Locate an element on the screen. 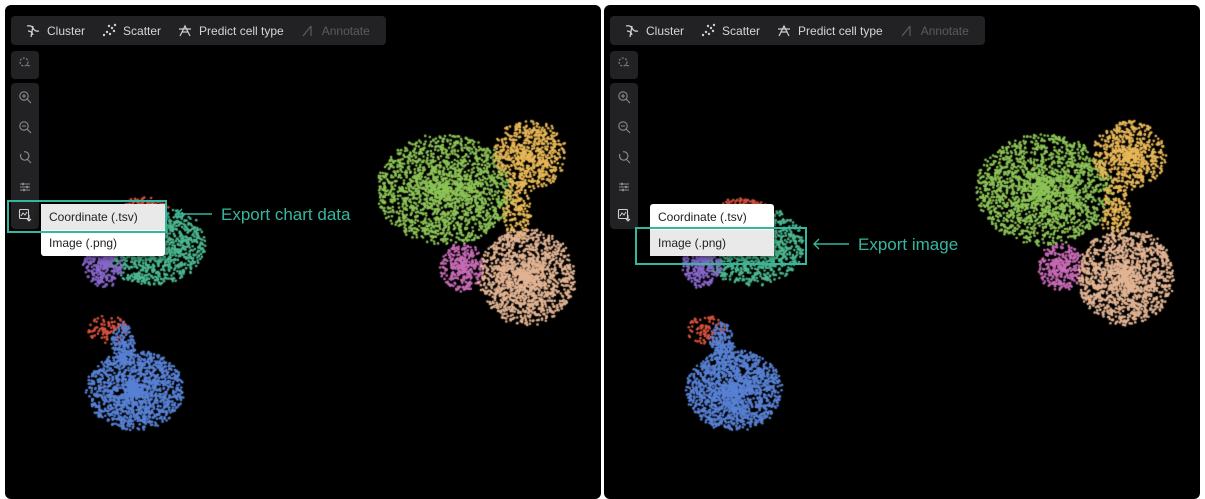 This screenshot has height=499, width=1205. callout-export-chart-data: Export chart data is located at coordinates (262, 215).